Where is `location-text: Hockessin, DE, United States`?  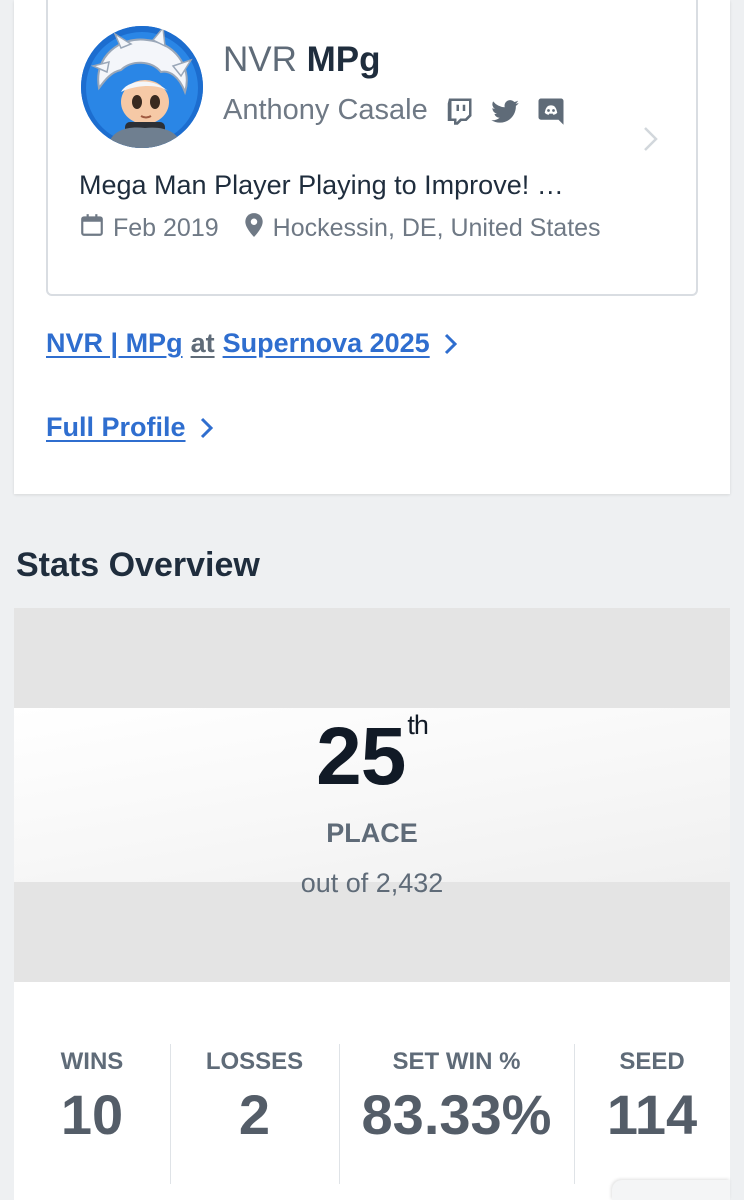
location-text: Hockessin, DE, United States is located at coordinates (436, 228).